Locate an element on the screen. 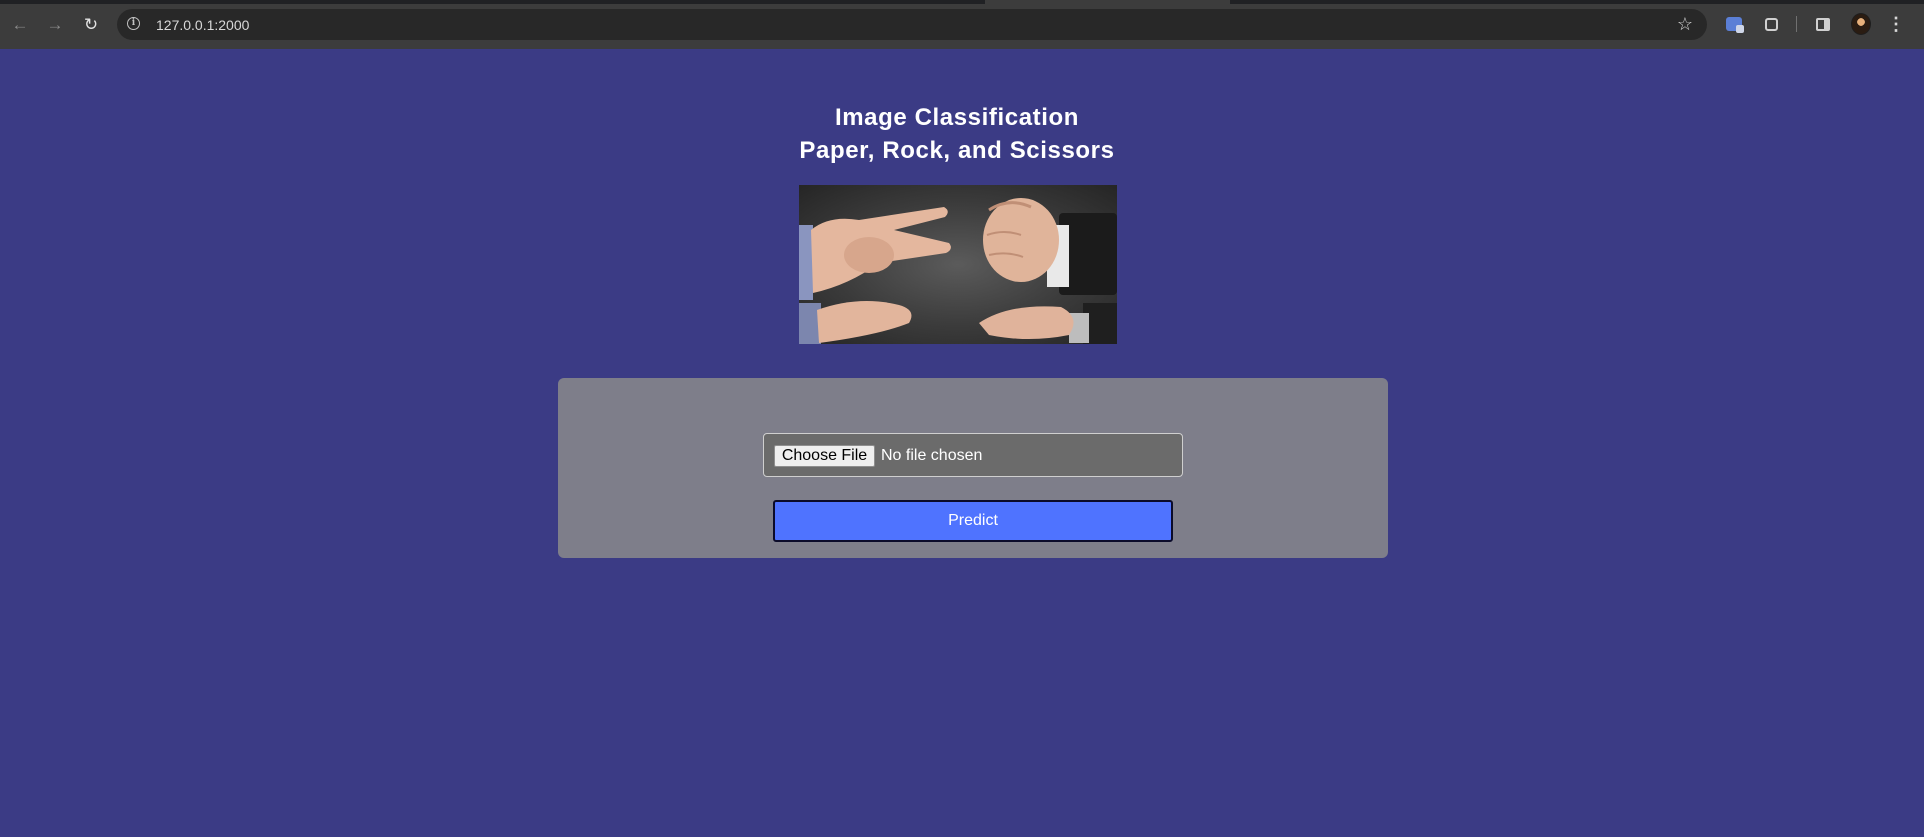 Image resolution: width=1924 pixels, height=837 pixels. site-info-icon: i is located at coordinates (133, 23).